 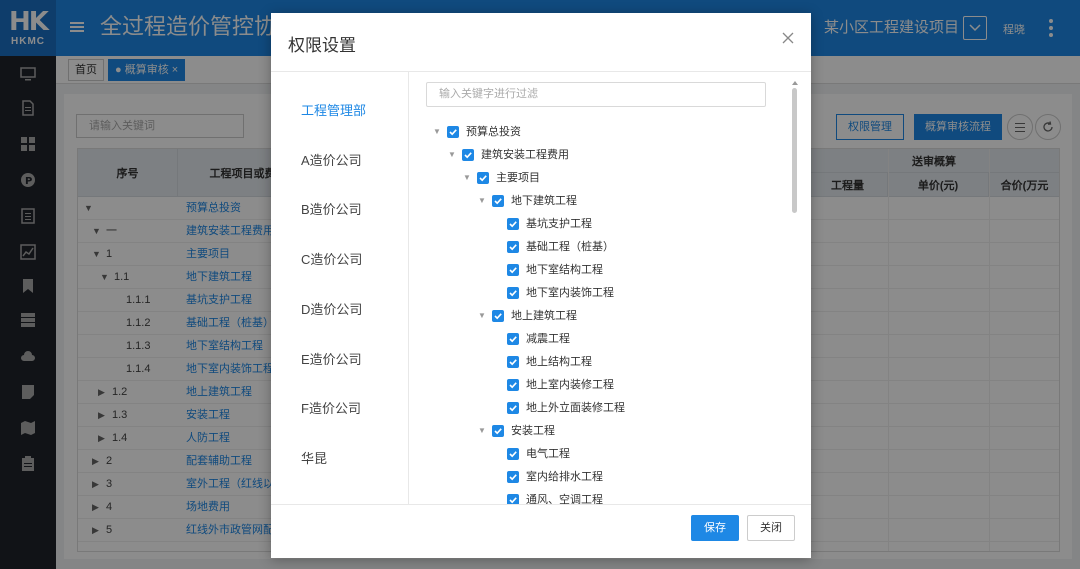 I want to click on dialog-footer-divider, so click(x=541, y=504).